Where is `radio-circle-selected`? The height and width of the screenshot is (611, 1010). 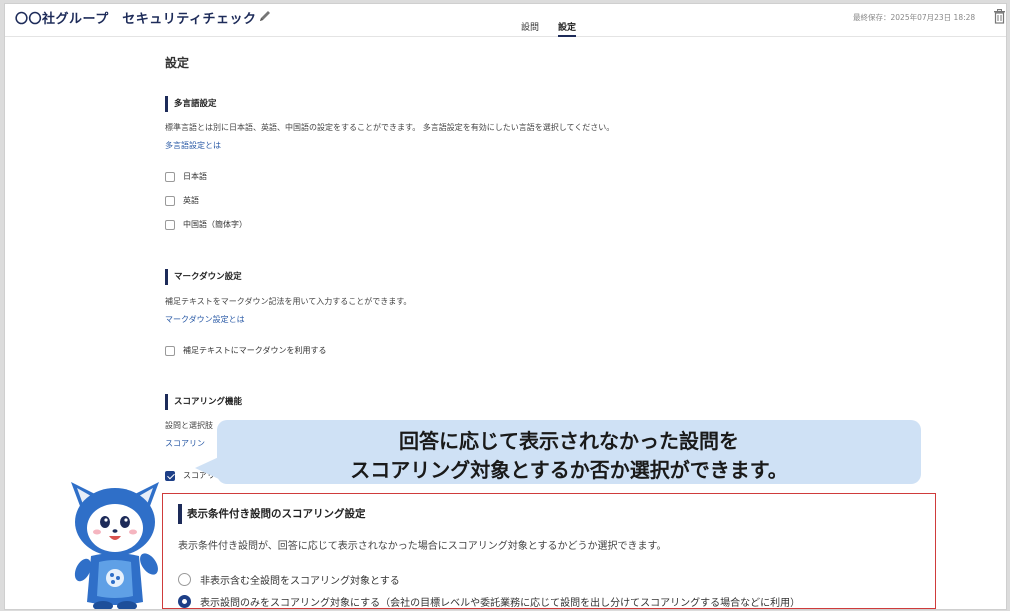
radio-circle-selected is located at coordinates (184, 601).